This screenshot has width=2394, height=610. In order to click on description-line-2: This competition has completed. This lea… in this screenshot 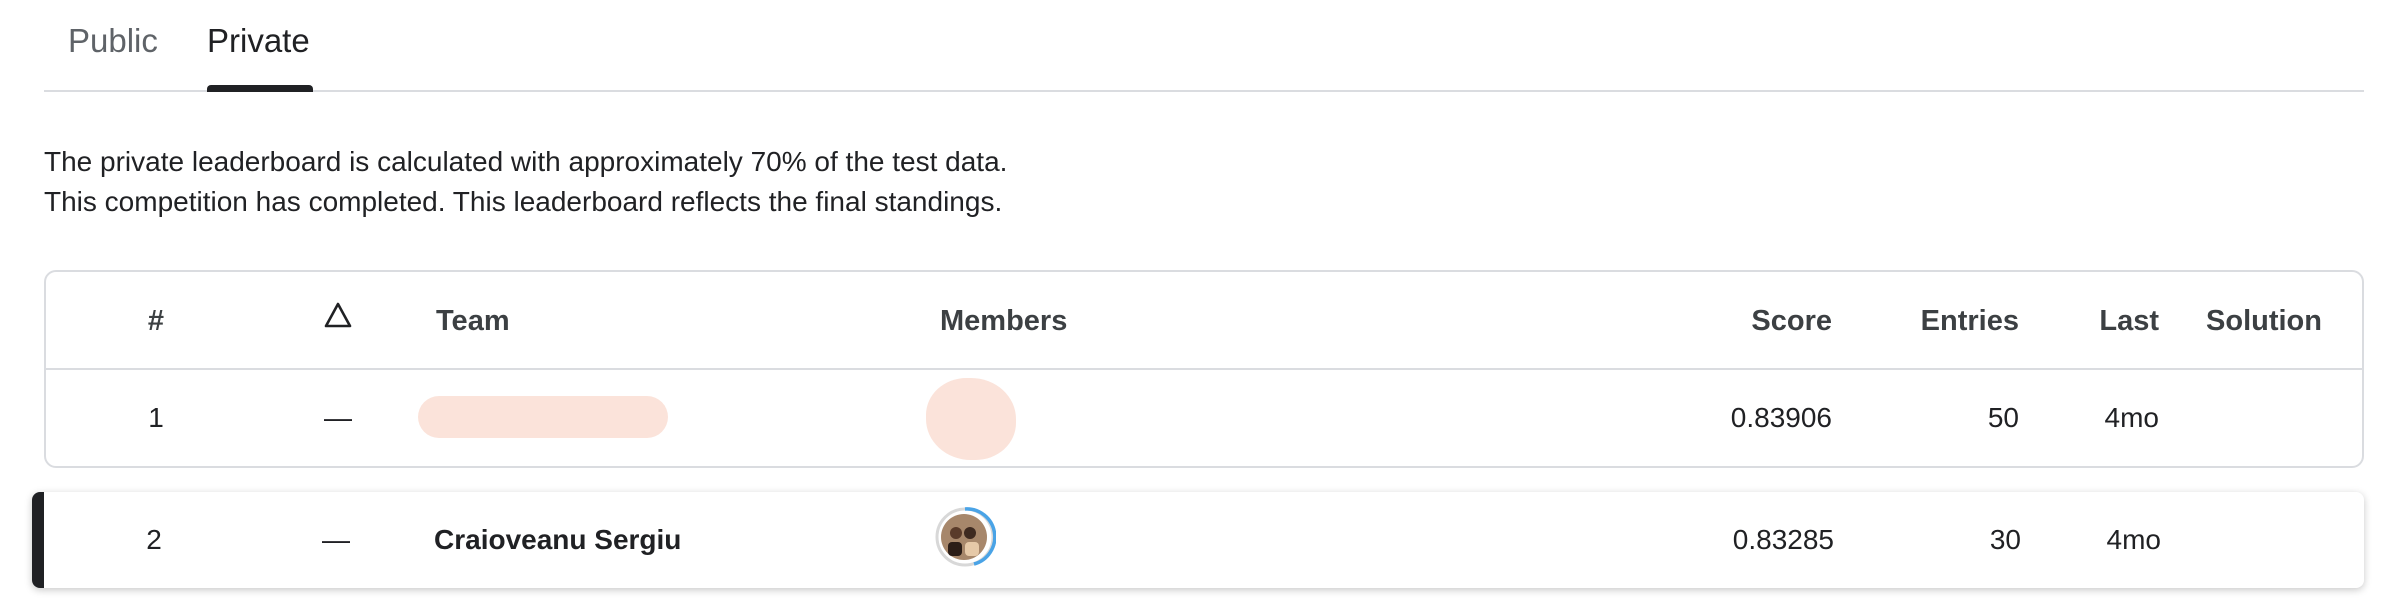, I will do `click(523, 201)`.